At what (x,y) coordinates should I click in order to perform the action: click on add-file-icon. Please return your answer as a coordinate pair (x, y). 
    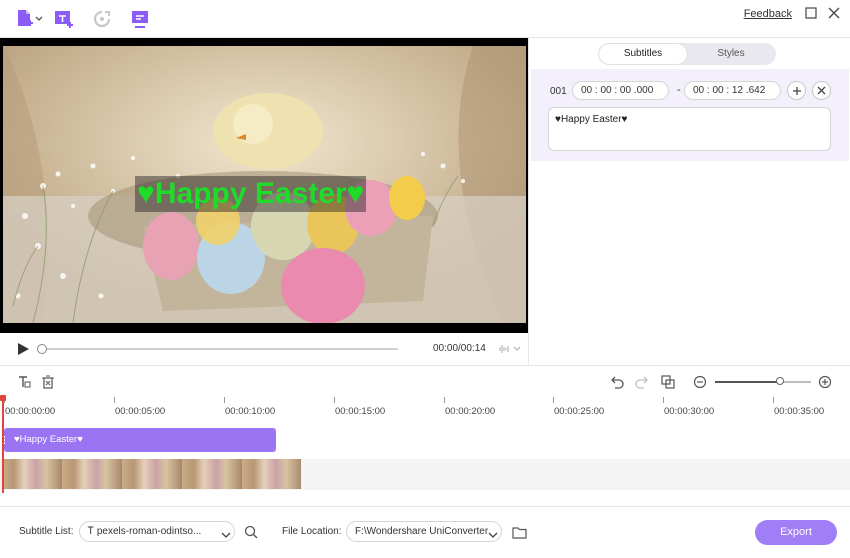
    Looking at the image, I should click on (25, 19).